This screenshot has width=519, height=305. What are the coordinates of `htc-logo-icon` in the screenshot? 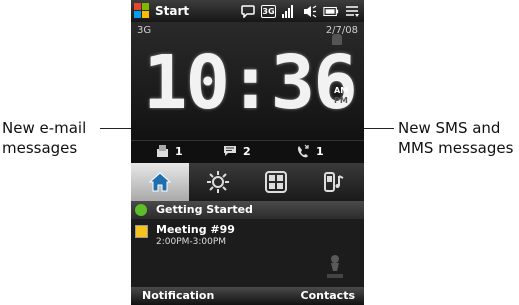 It's located at (335, 267).